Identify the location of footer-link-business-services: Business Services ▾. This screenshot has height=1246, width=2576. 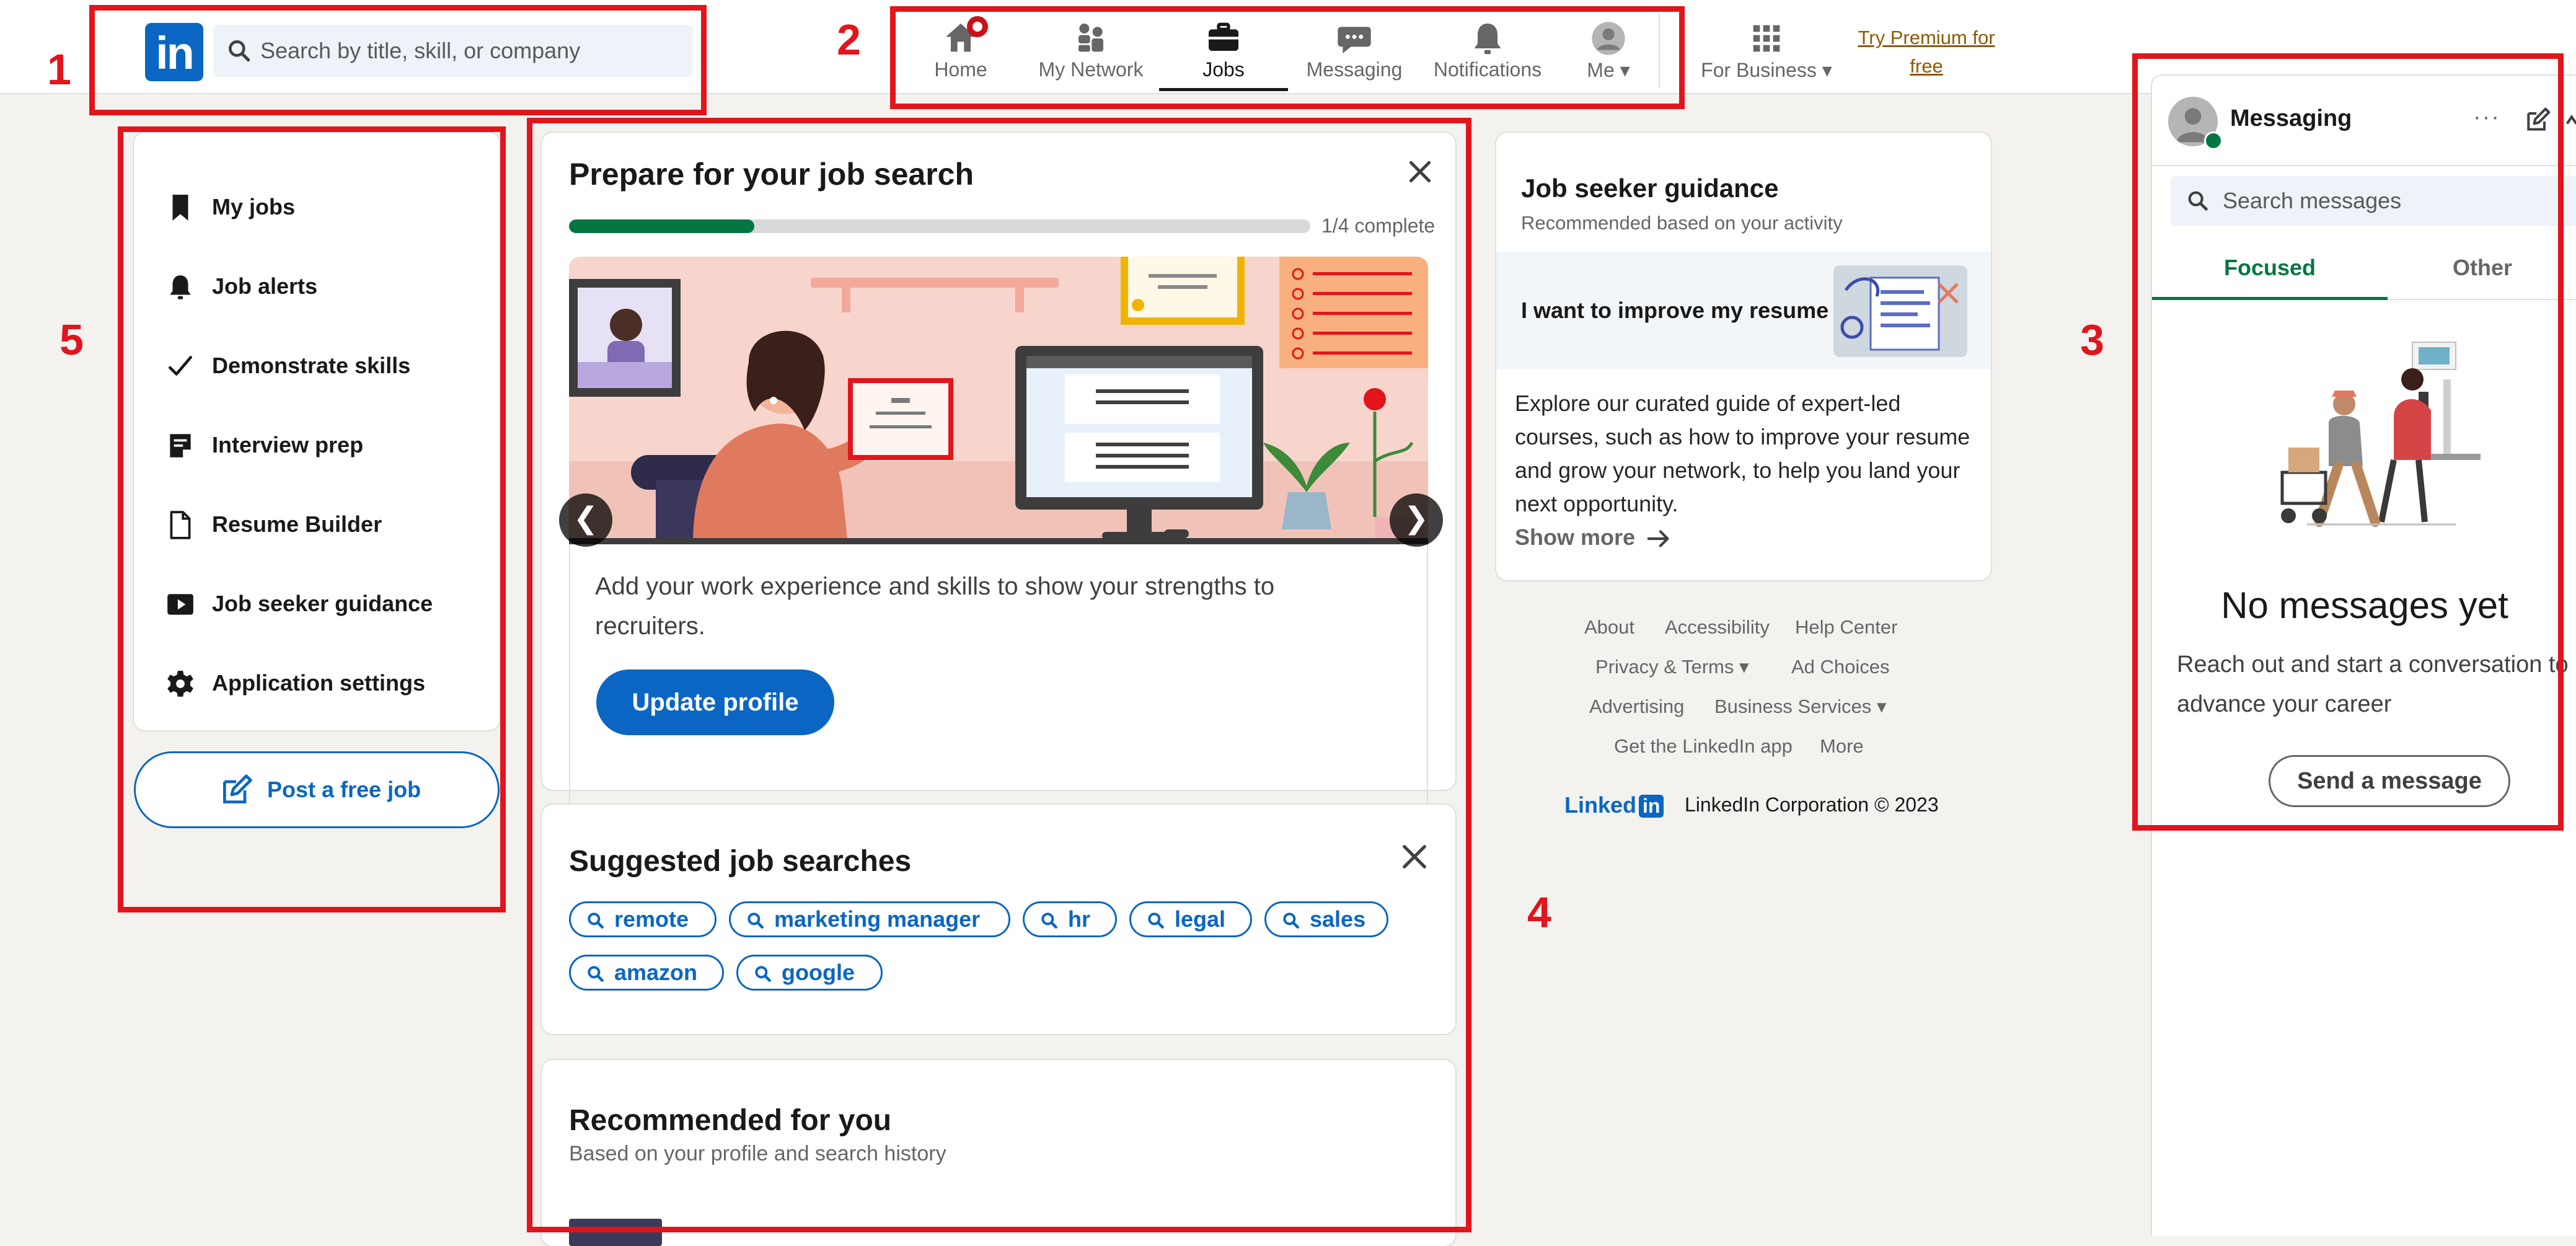
(1800, 707).